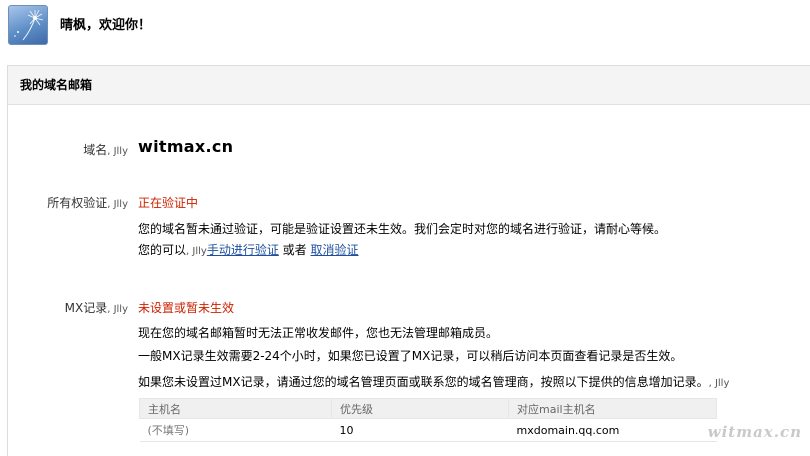  I want to click on header: 晴枫，欢迎你！, so click(405, 31).